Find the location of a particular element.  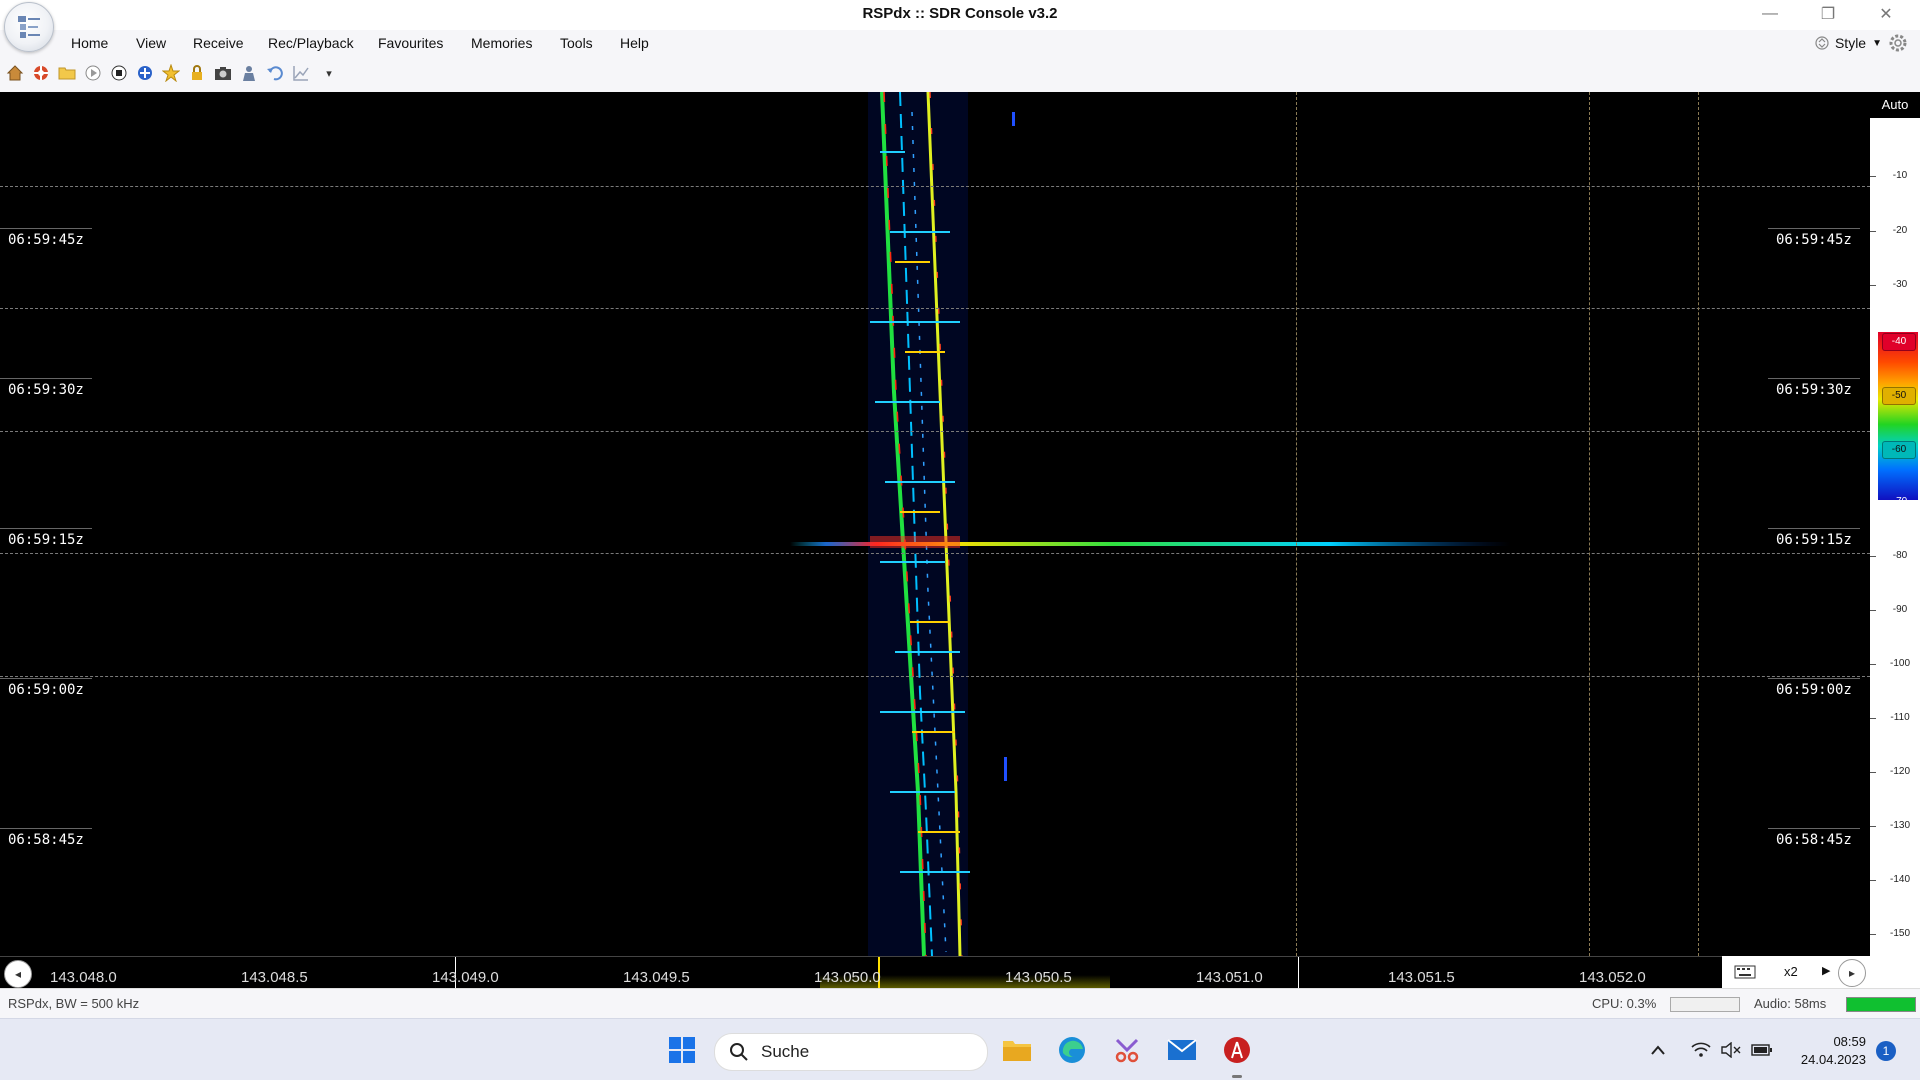

add-icon is located at coordinates (145, 73).